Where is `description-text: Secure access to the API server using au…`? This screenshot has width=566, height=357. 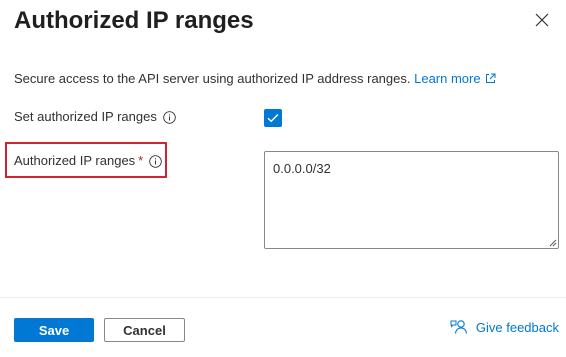 description-text: Secure access to the API server using au… is located at coordinates (212, 78).